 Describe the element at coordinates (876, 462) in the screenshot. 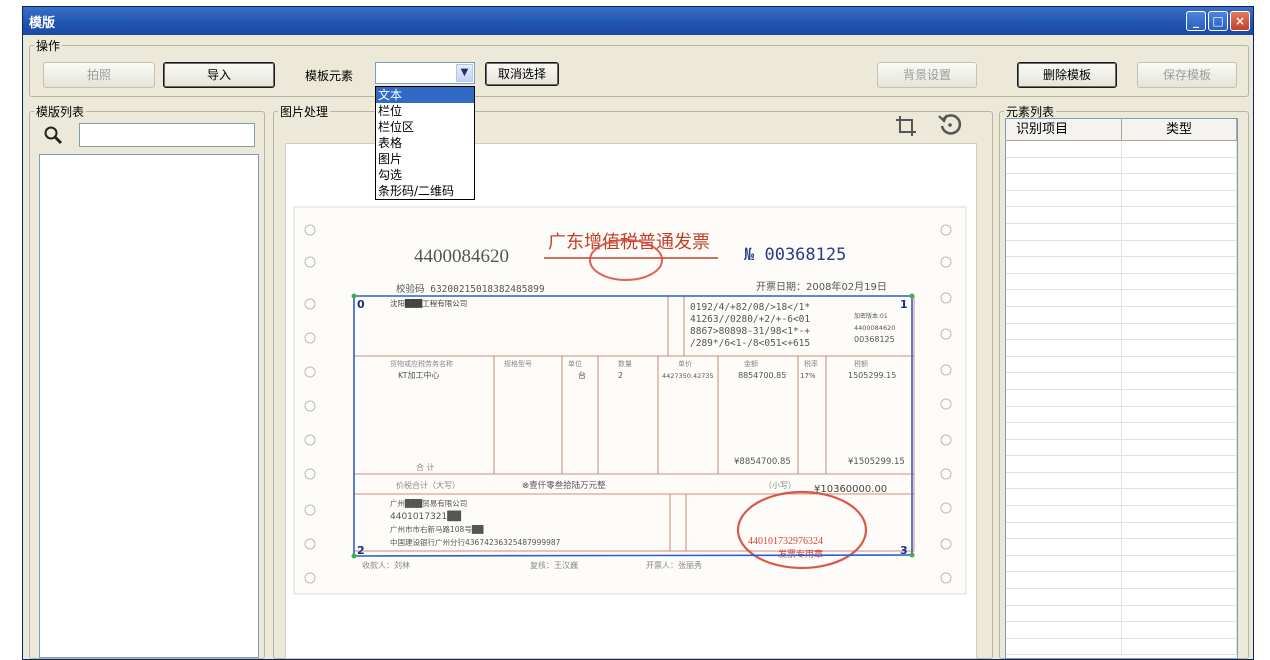

I see `total-tax: ¥1505299.15` at that location.